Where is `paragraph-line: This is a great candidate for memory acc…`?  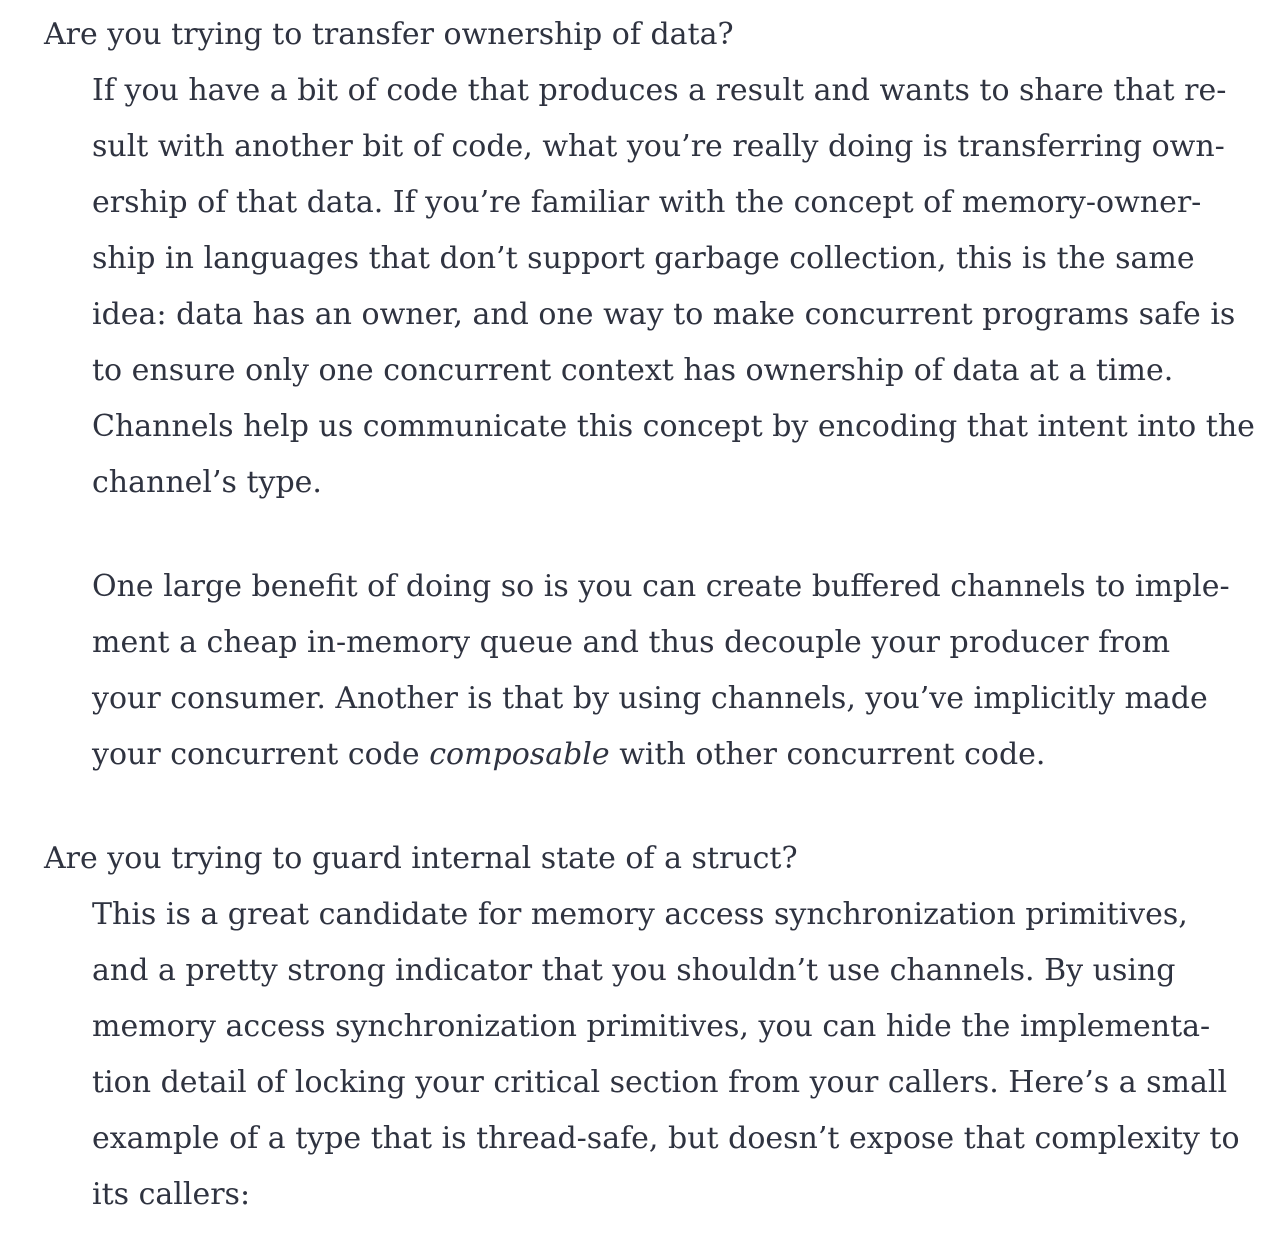
paragraph-line: This is a great candidate for memory acc… is located at coordinates (640, 914).